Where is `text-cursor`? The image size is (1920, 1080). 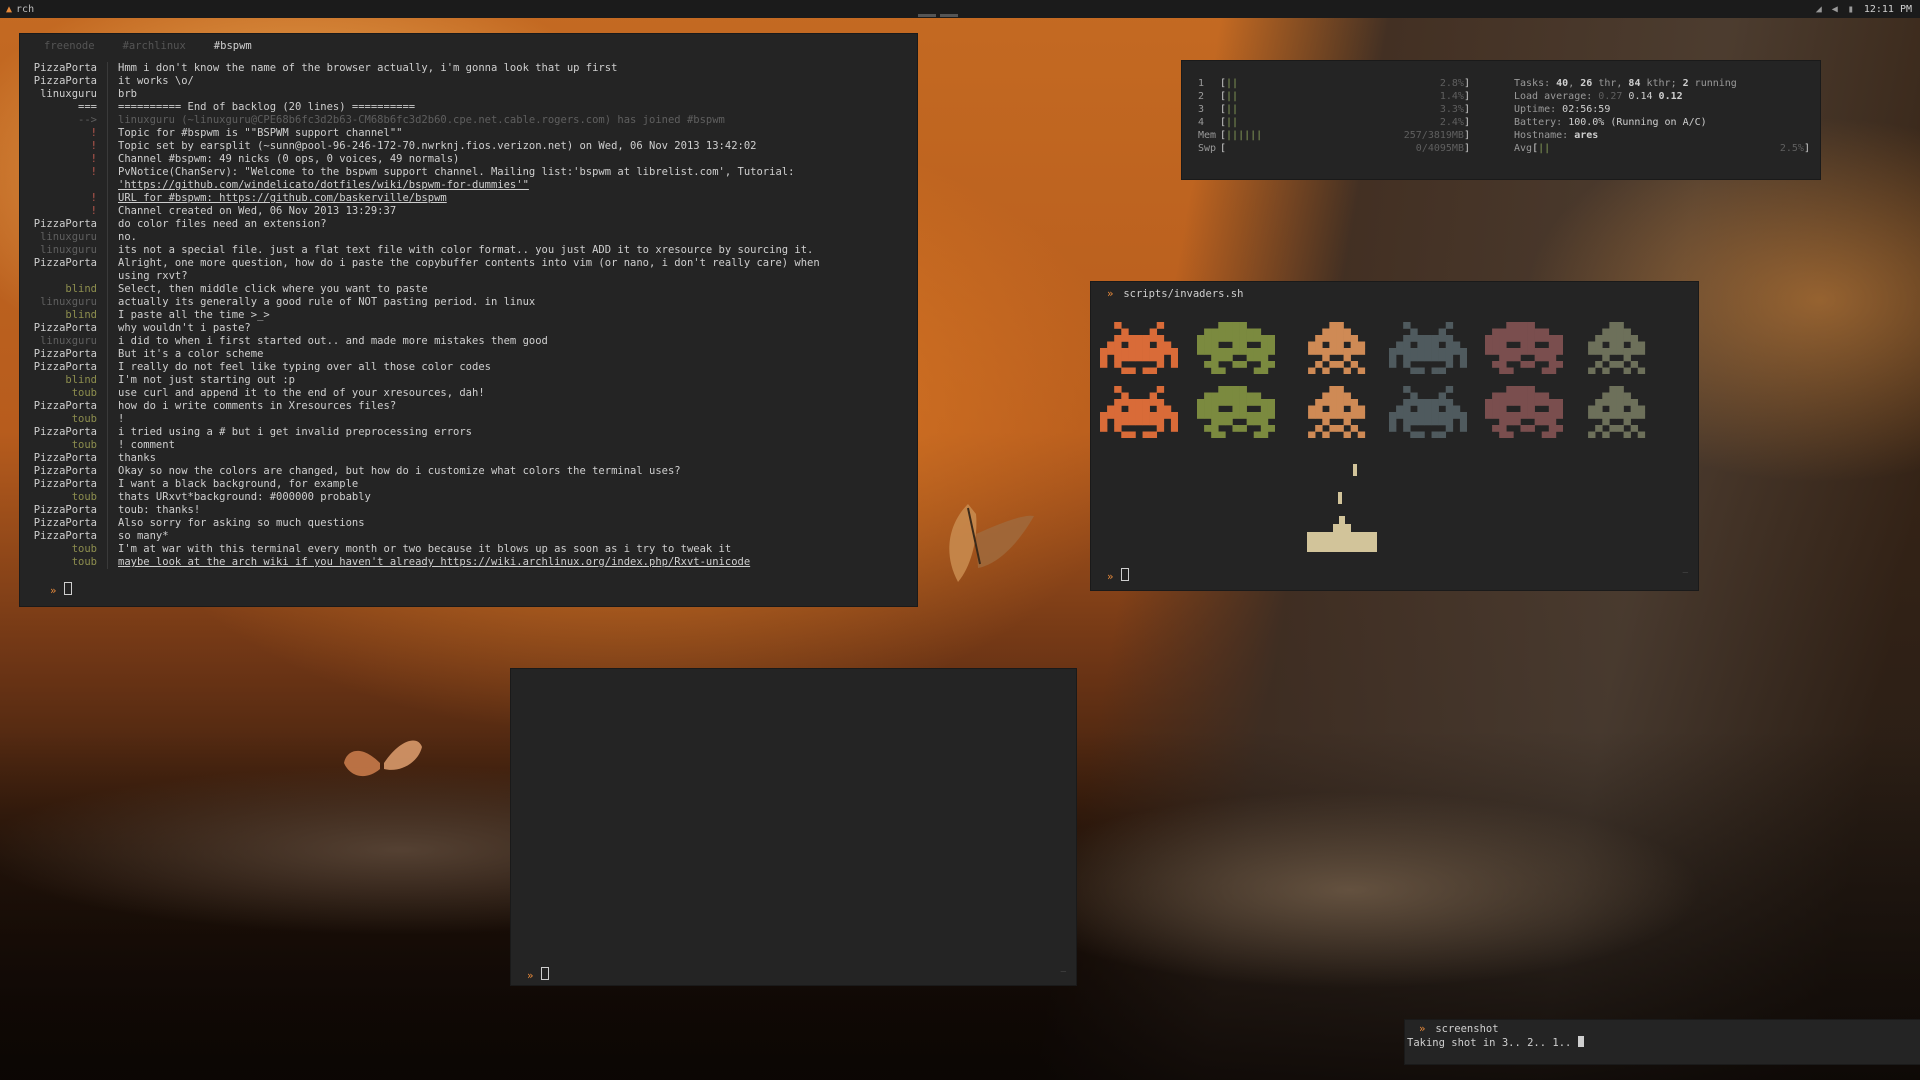 text-cursor is located at coordinates (1580, 1041).